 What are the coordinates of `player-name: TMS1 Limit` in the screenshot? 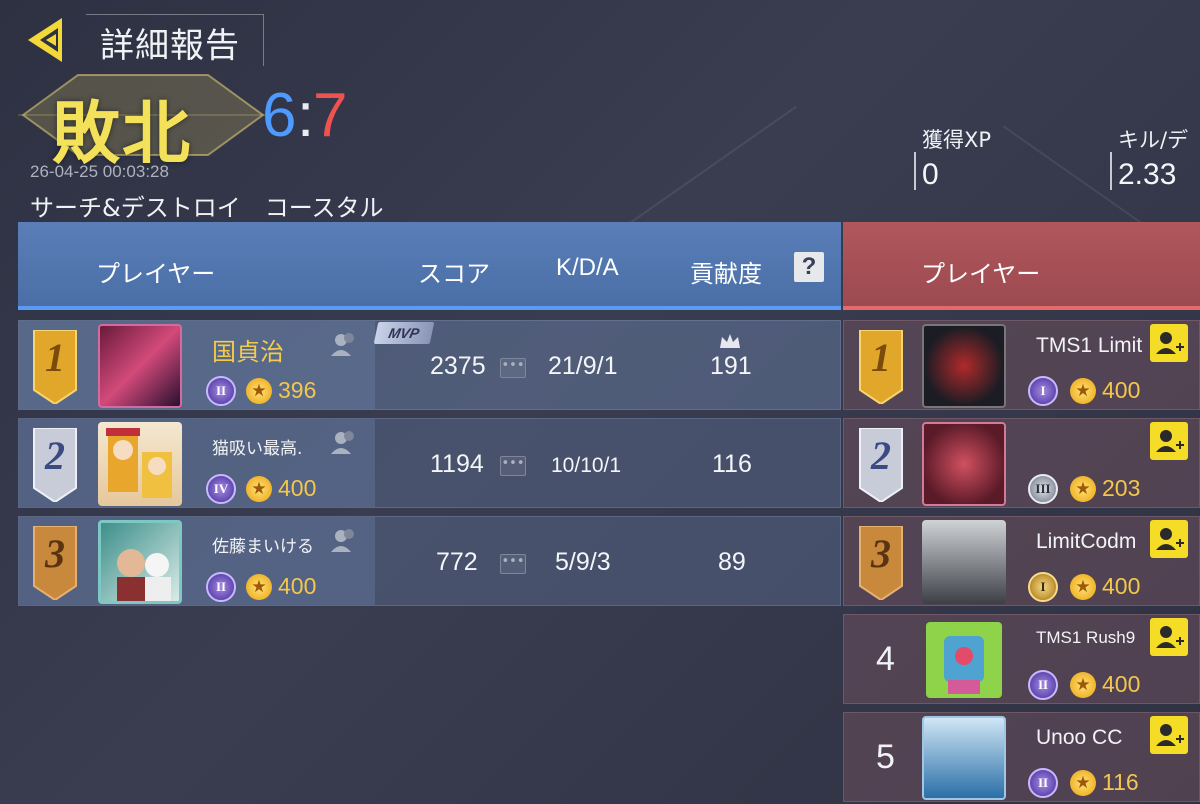 It's located at (1089, 346).